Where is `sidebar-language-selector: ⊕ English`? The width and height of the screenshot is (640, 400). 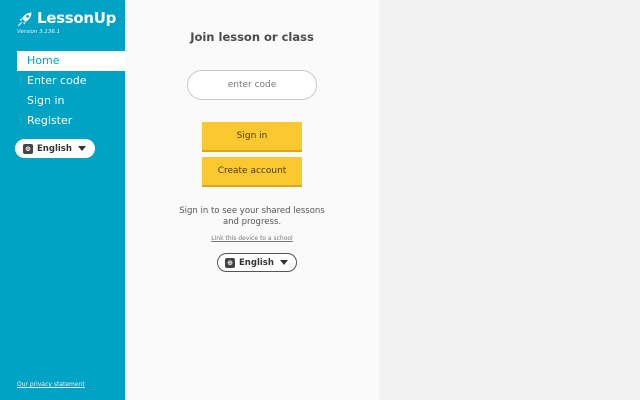
sidebar-language-selector: ⊕ English is located at coordinates (55, 148).